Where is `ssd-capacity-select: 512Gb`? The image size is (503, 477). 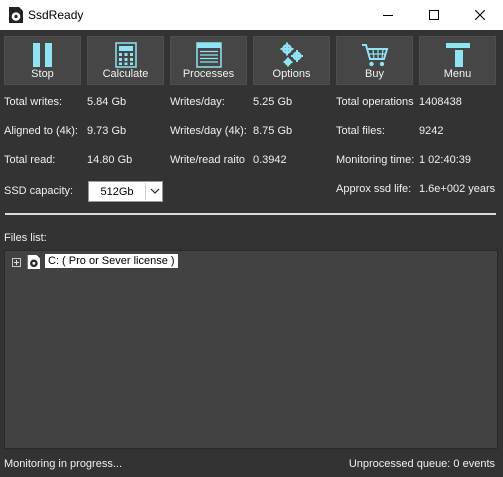
ssd-capacity-select: 512Gb is located at coordinates (125, 191).